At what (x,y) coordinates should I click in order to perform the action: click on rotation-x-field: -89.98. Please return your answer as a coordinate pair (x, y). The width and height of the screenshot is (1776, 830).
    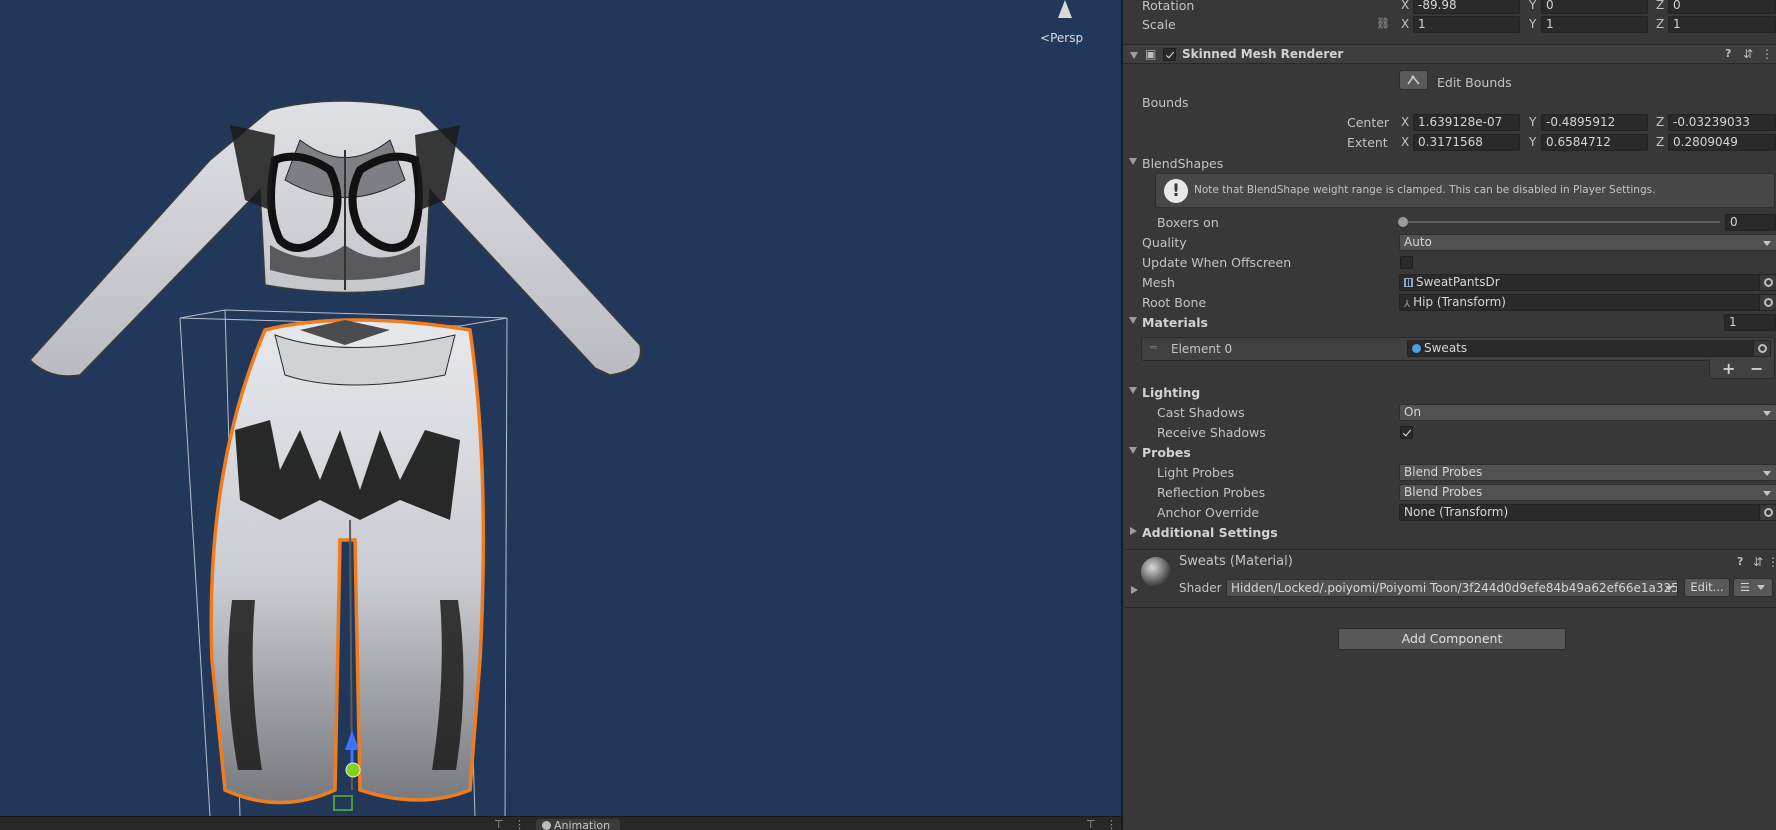
    Looking at the image, I should click on (1466, 7).